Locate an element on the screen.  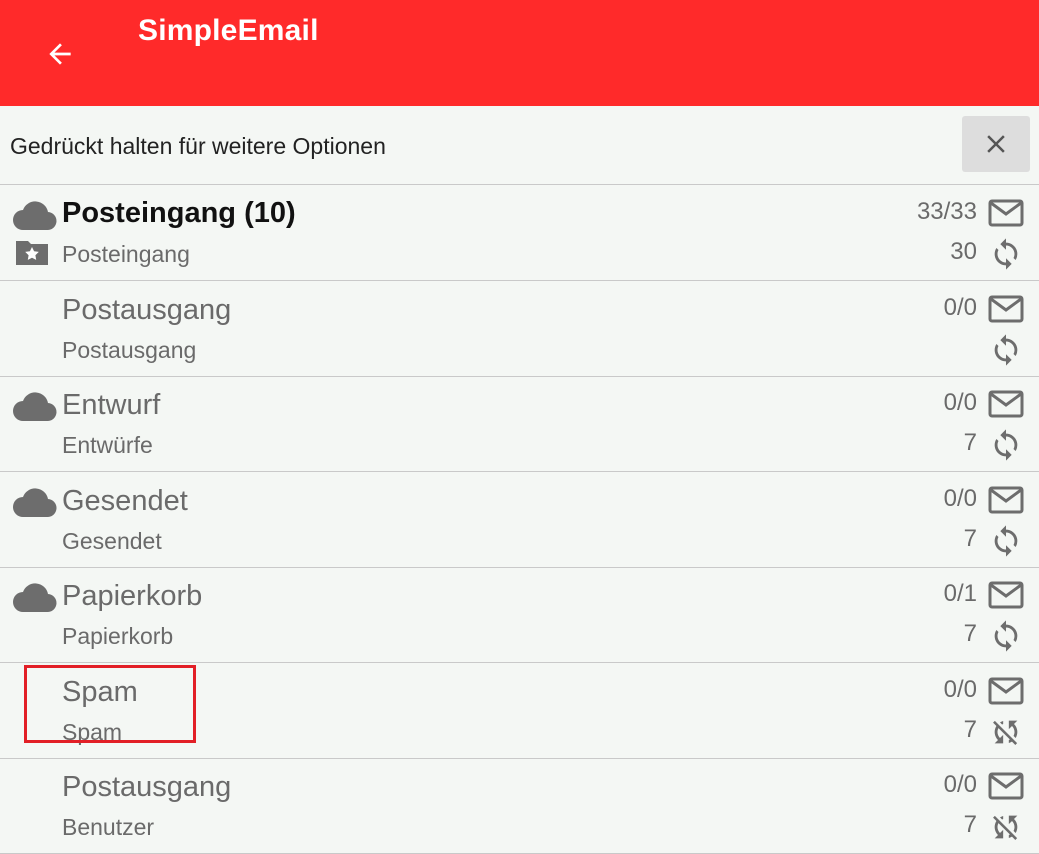
hint-bar: Gedrückt halten für weitere Optionen is located at coordinates (519, 145).